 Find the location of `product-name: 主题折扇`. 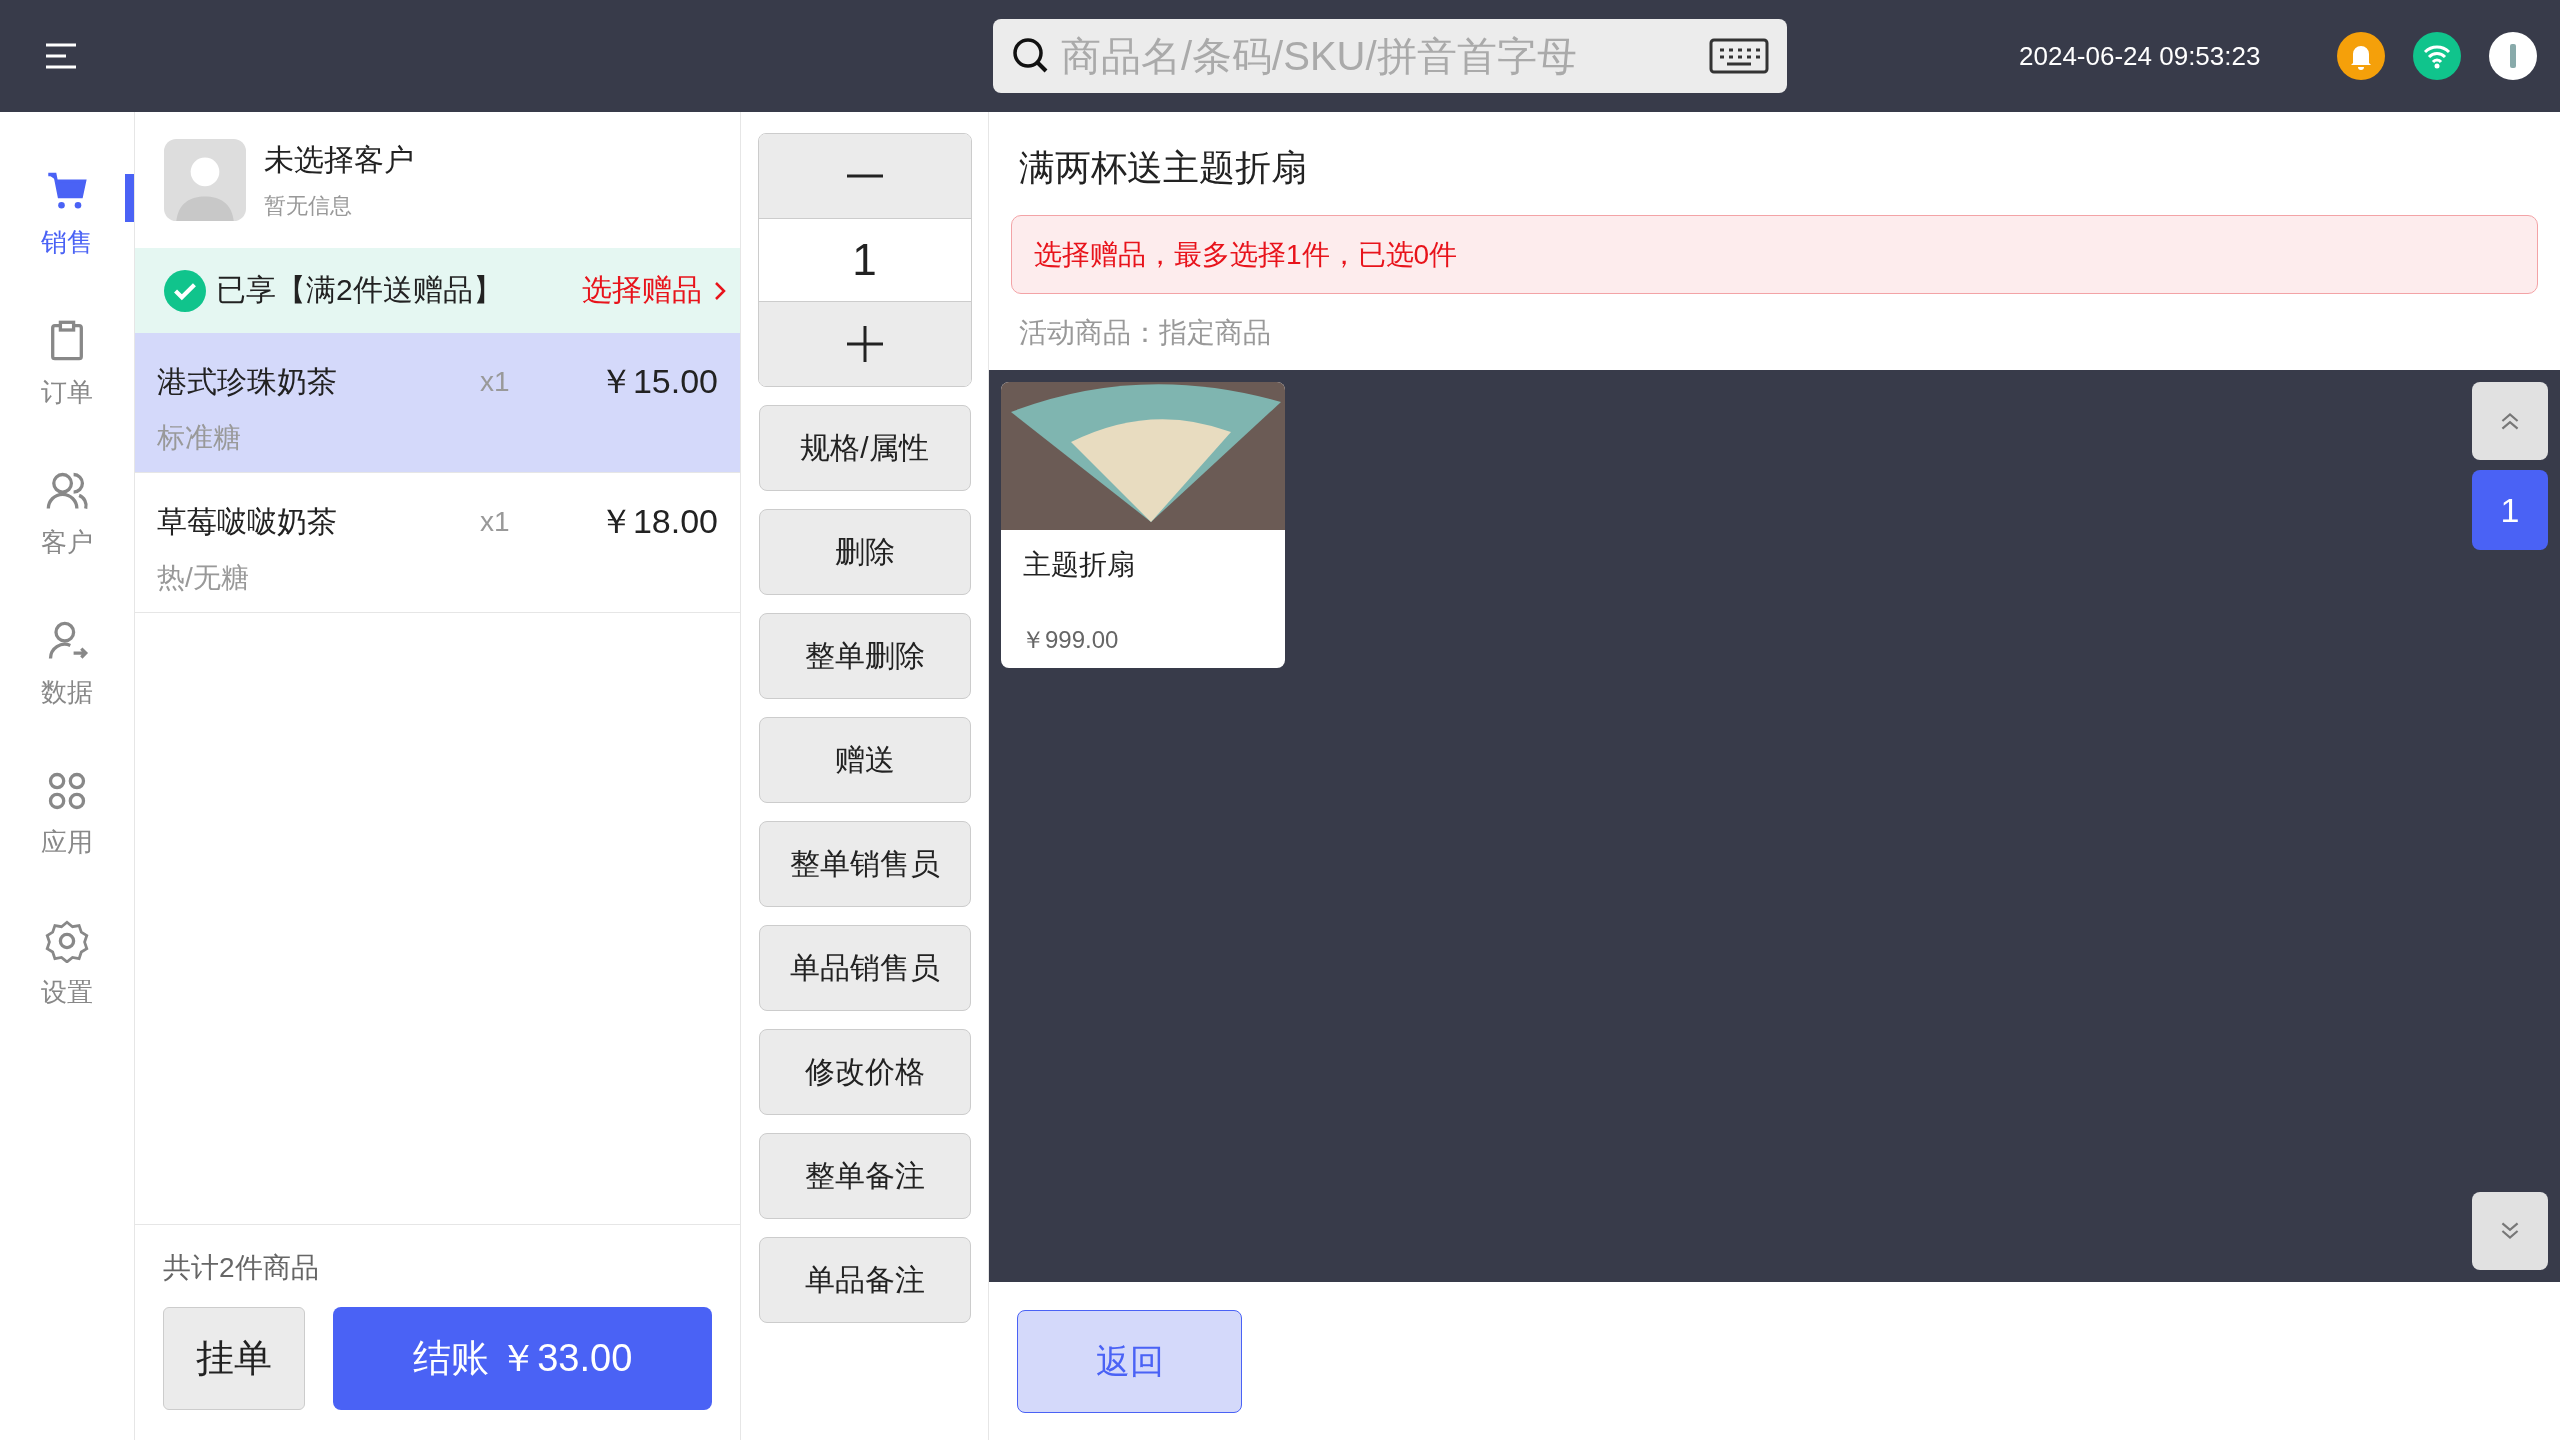

product-name: 主题折扇 is located at coordinates (1079, 565).